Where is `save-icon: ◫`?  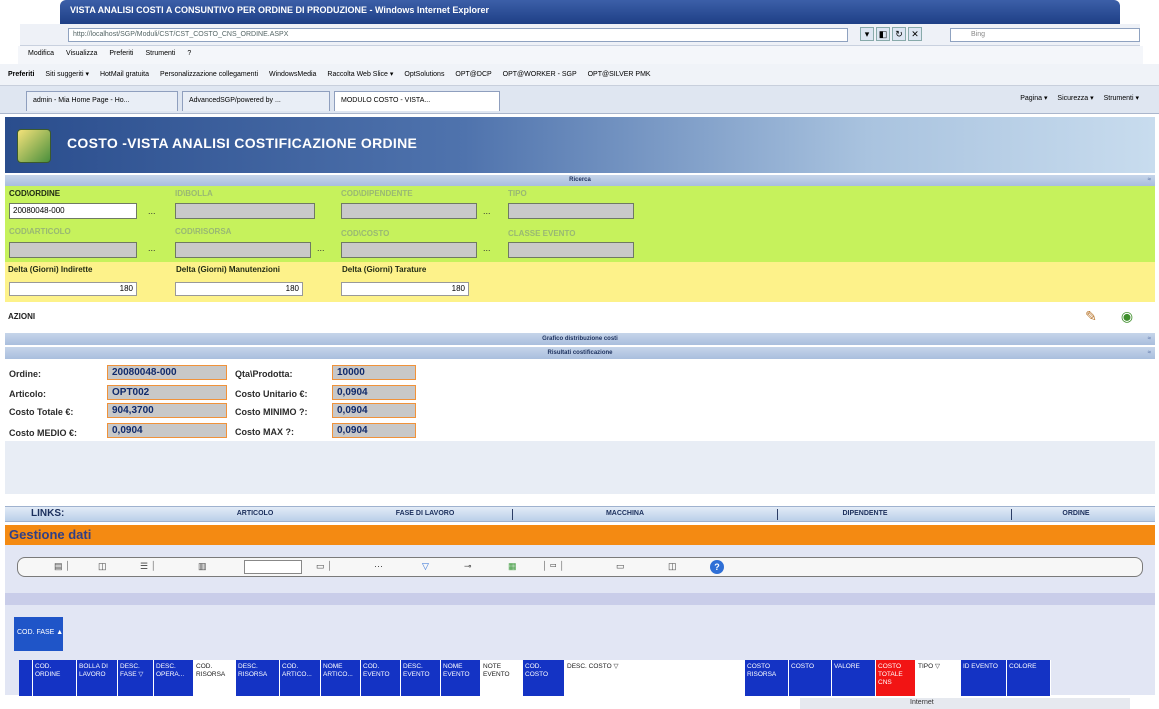
save-icon: ◫ is located at coordinates (672, 566).